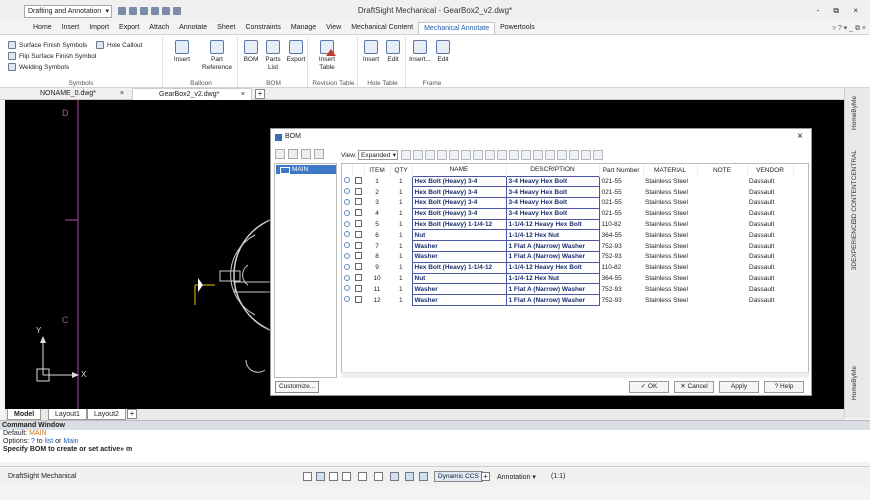 This screenshot has width=870, height=500. What do you see at coordinates (71, 28) in the screenshot?
I see `menu-insert: Insert` at bounding box center [71, 28].